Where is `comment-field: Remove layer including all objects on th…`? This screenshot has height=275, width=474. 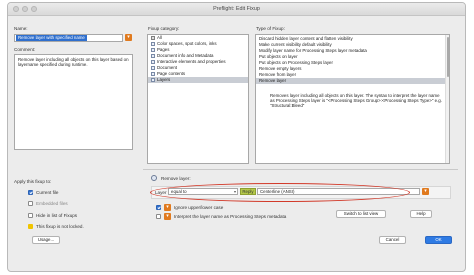 comment-field: Remove layer including all objects on th… is located at coordinates (73, 102).